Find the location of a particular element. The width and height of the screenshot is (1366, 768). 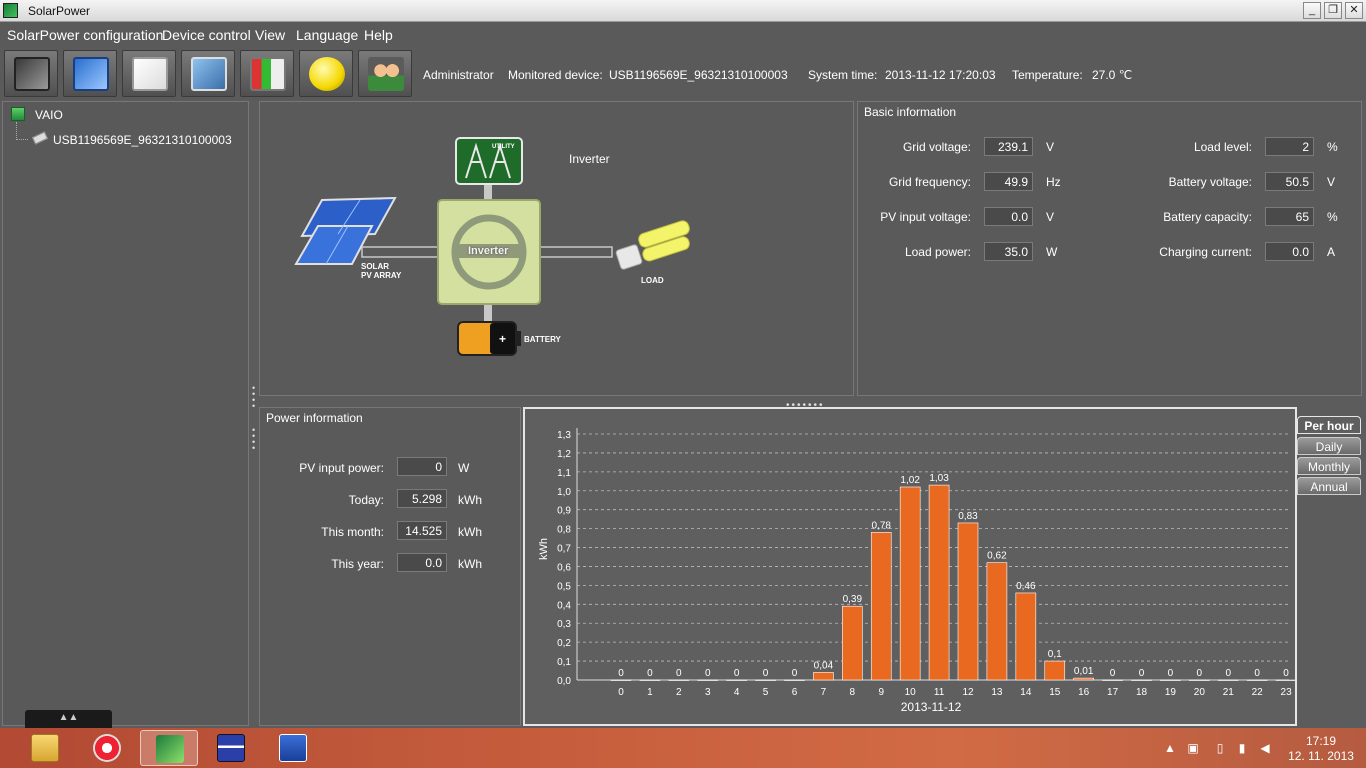

bar-value-label: 0,01 is located at coordinates (1084, 671).